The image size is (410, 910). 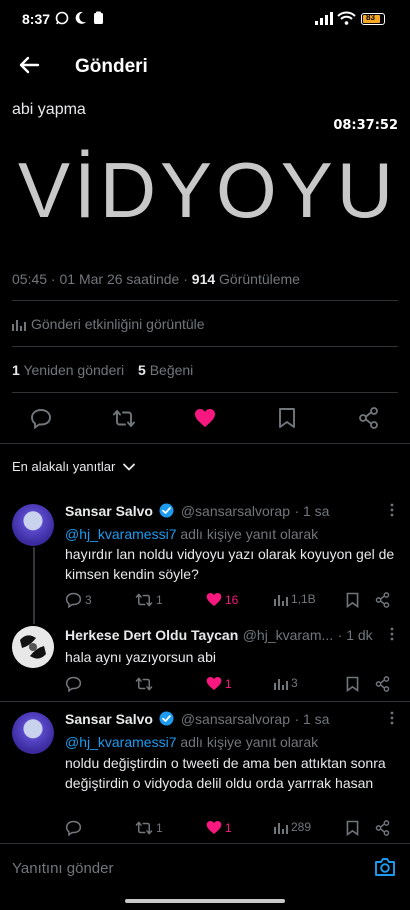 I want to click on post-action-bar, so click(x=205, y=418).